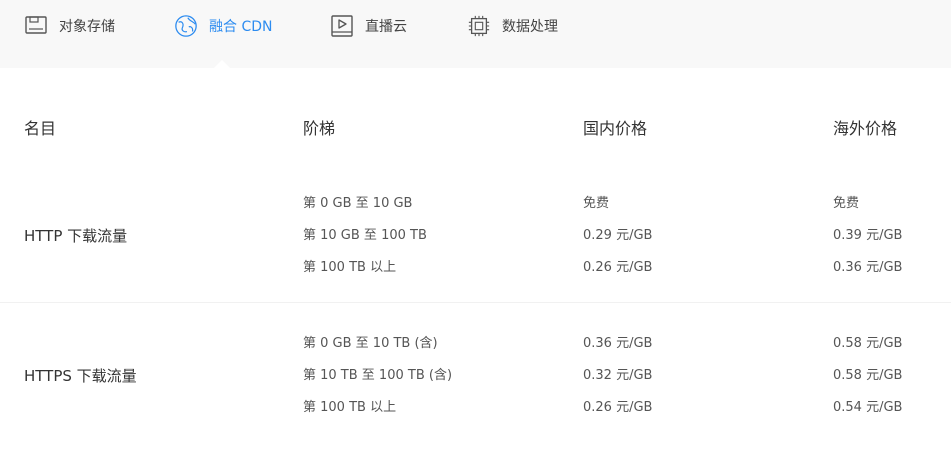 The height and width of the screenshot is (466, 951). I want to click on tab-object-storage: 对象存储, so click(69, 26).